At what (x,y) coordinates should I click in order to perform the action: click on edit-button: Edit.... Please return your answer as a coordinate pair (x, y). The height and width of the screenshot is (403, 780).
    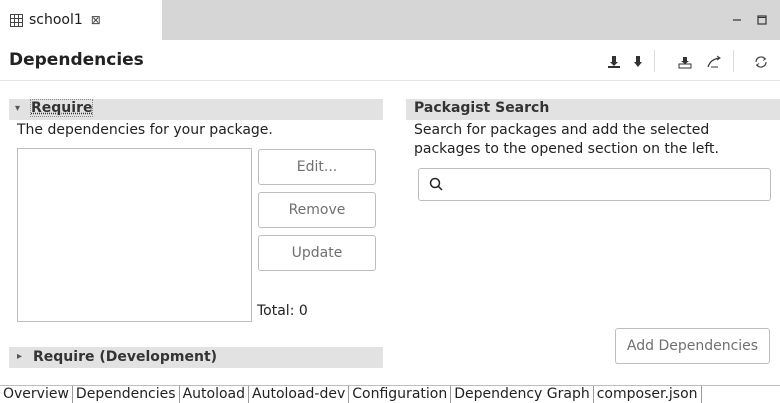
    Looking at the image, I should click on (317, 167).